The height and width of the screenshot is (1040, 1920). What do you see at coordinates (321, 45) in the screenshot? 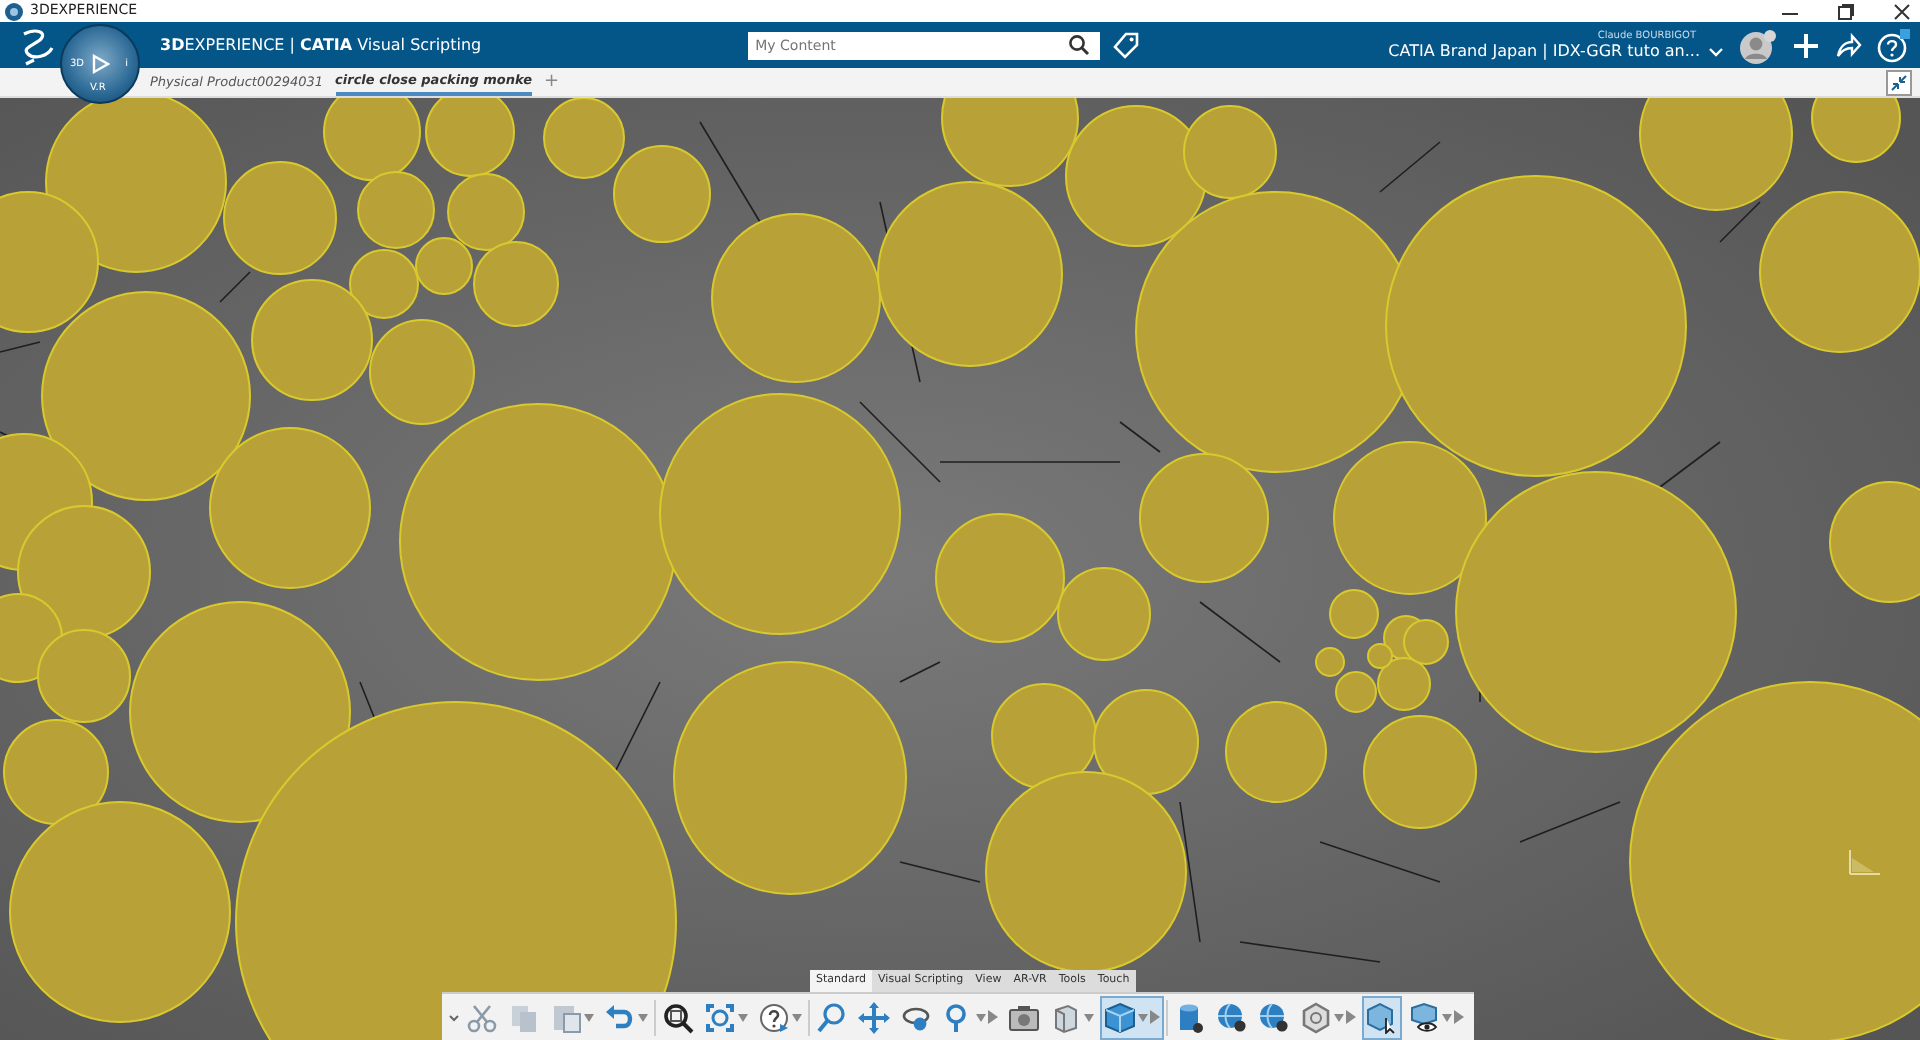
I see `app-title: 3DEXPERIENCE | CATIA Visual Scripting` at bounding box center [321, 45].